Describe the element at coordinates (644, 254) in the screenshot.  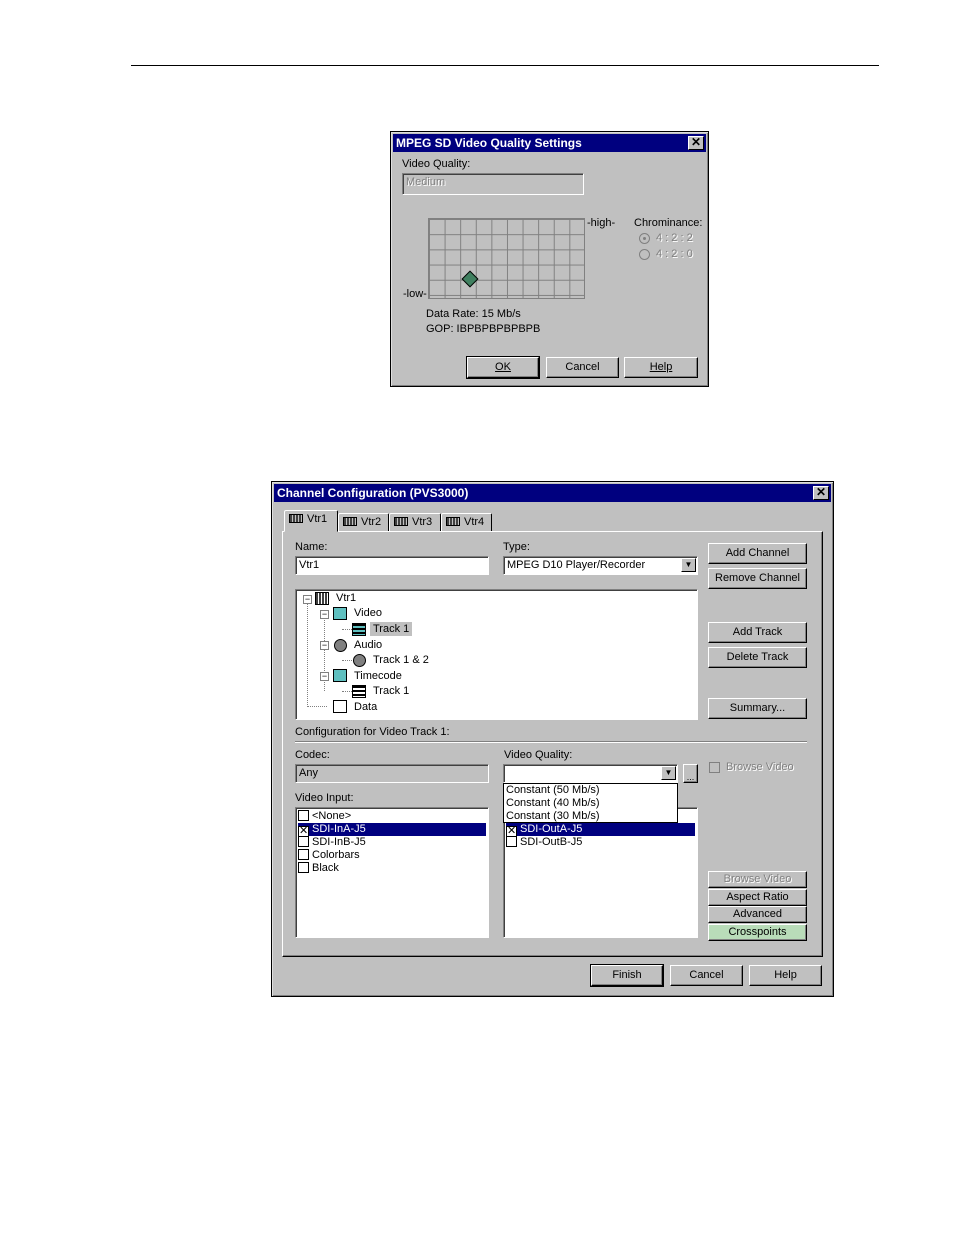
I see `chroma-420-radio` at that location.